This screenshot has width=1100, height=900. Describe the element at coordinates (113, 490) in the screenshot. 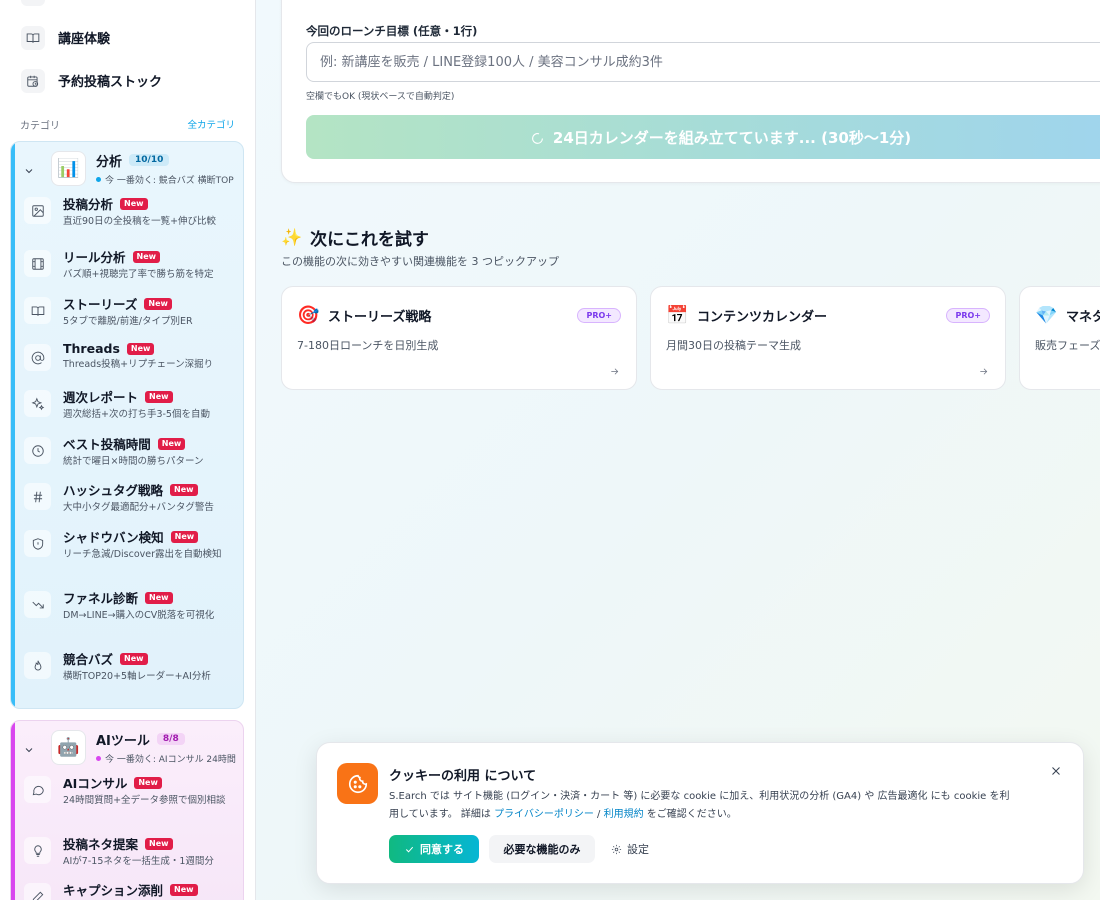

I see `item-title: ハッシュタグ戦略` at that location.